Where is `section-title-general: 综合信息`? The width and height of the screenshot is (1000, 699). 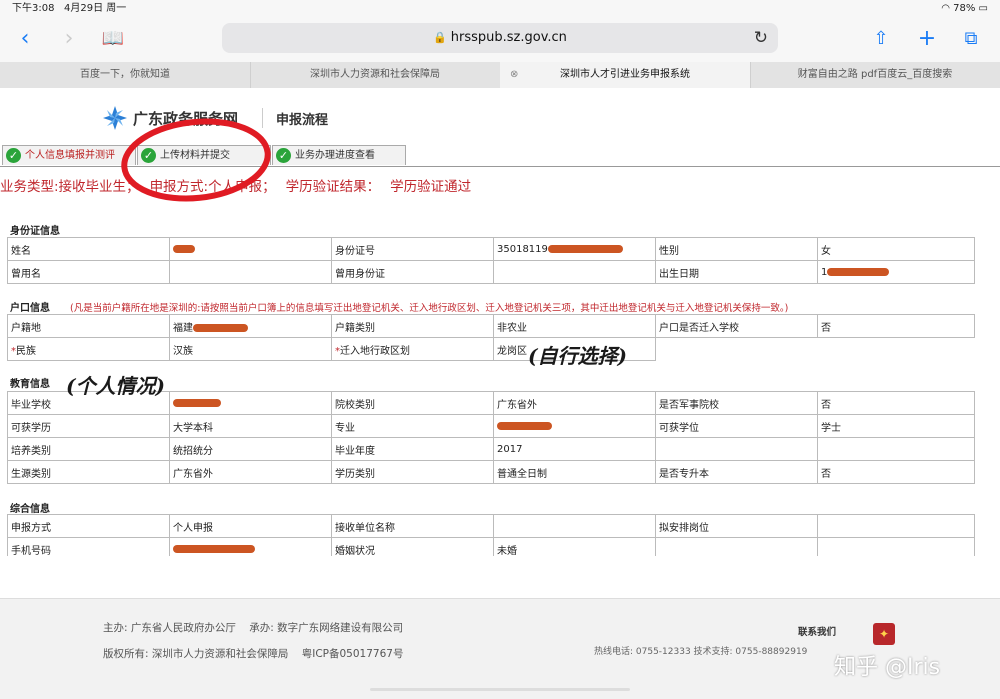
section-title-general: 综合信息 is located at coordinates (30, 509).